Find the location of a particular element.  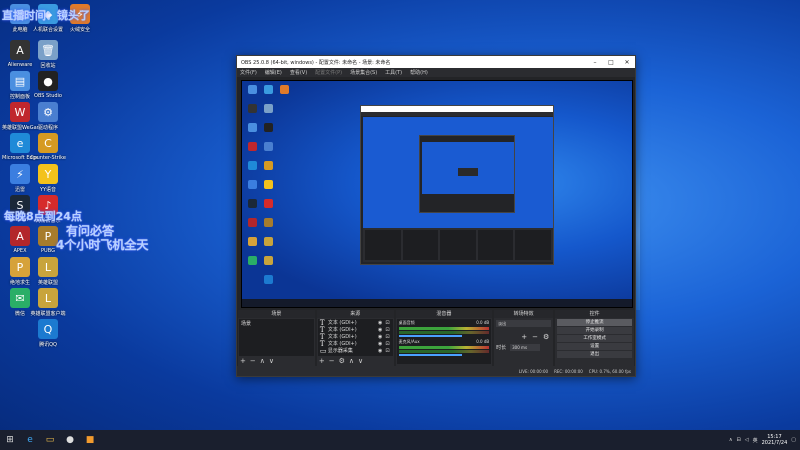

desktop-icon: W 英雄联盟WeGame is located at coordinates (20, 116).